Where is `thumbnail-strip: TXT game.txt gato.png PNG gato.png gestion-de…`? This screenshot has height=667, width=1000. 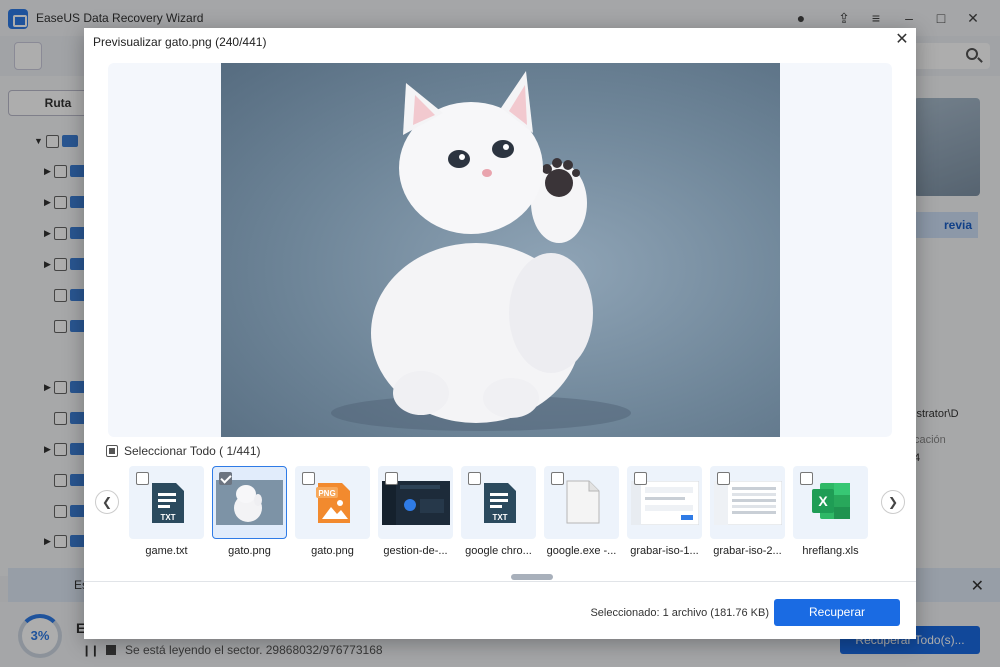
thumbnail-strip: TXT game.txt gato.png PNG gato.png gestion-de… is located at coordinates (499, 516).